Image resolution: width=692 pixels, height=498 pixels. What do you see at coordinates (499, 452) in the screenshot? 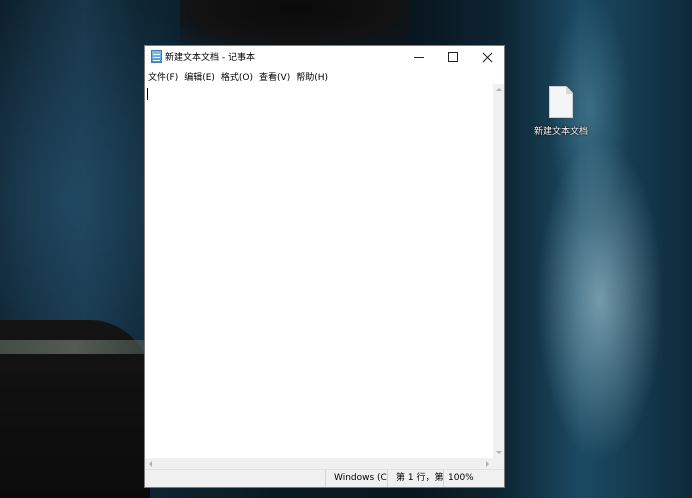
I see `scroll-down-icon` at bounding box center [499, 452].